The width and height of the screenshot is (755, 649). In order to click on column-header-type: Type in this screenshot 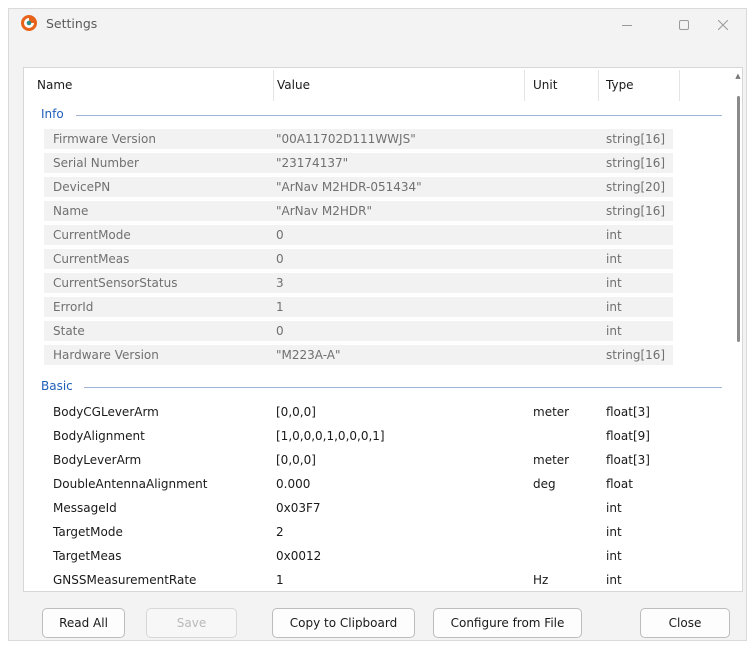, I will do `click(620, 85)`.